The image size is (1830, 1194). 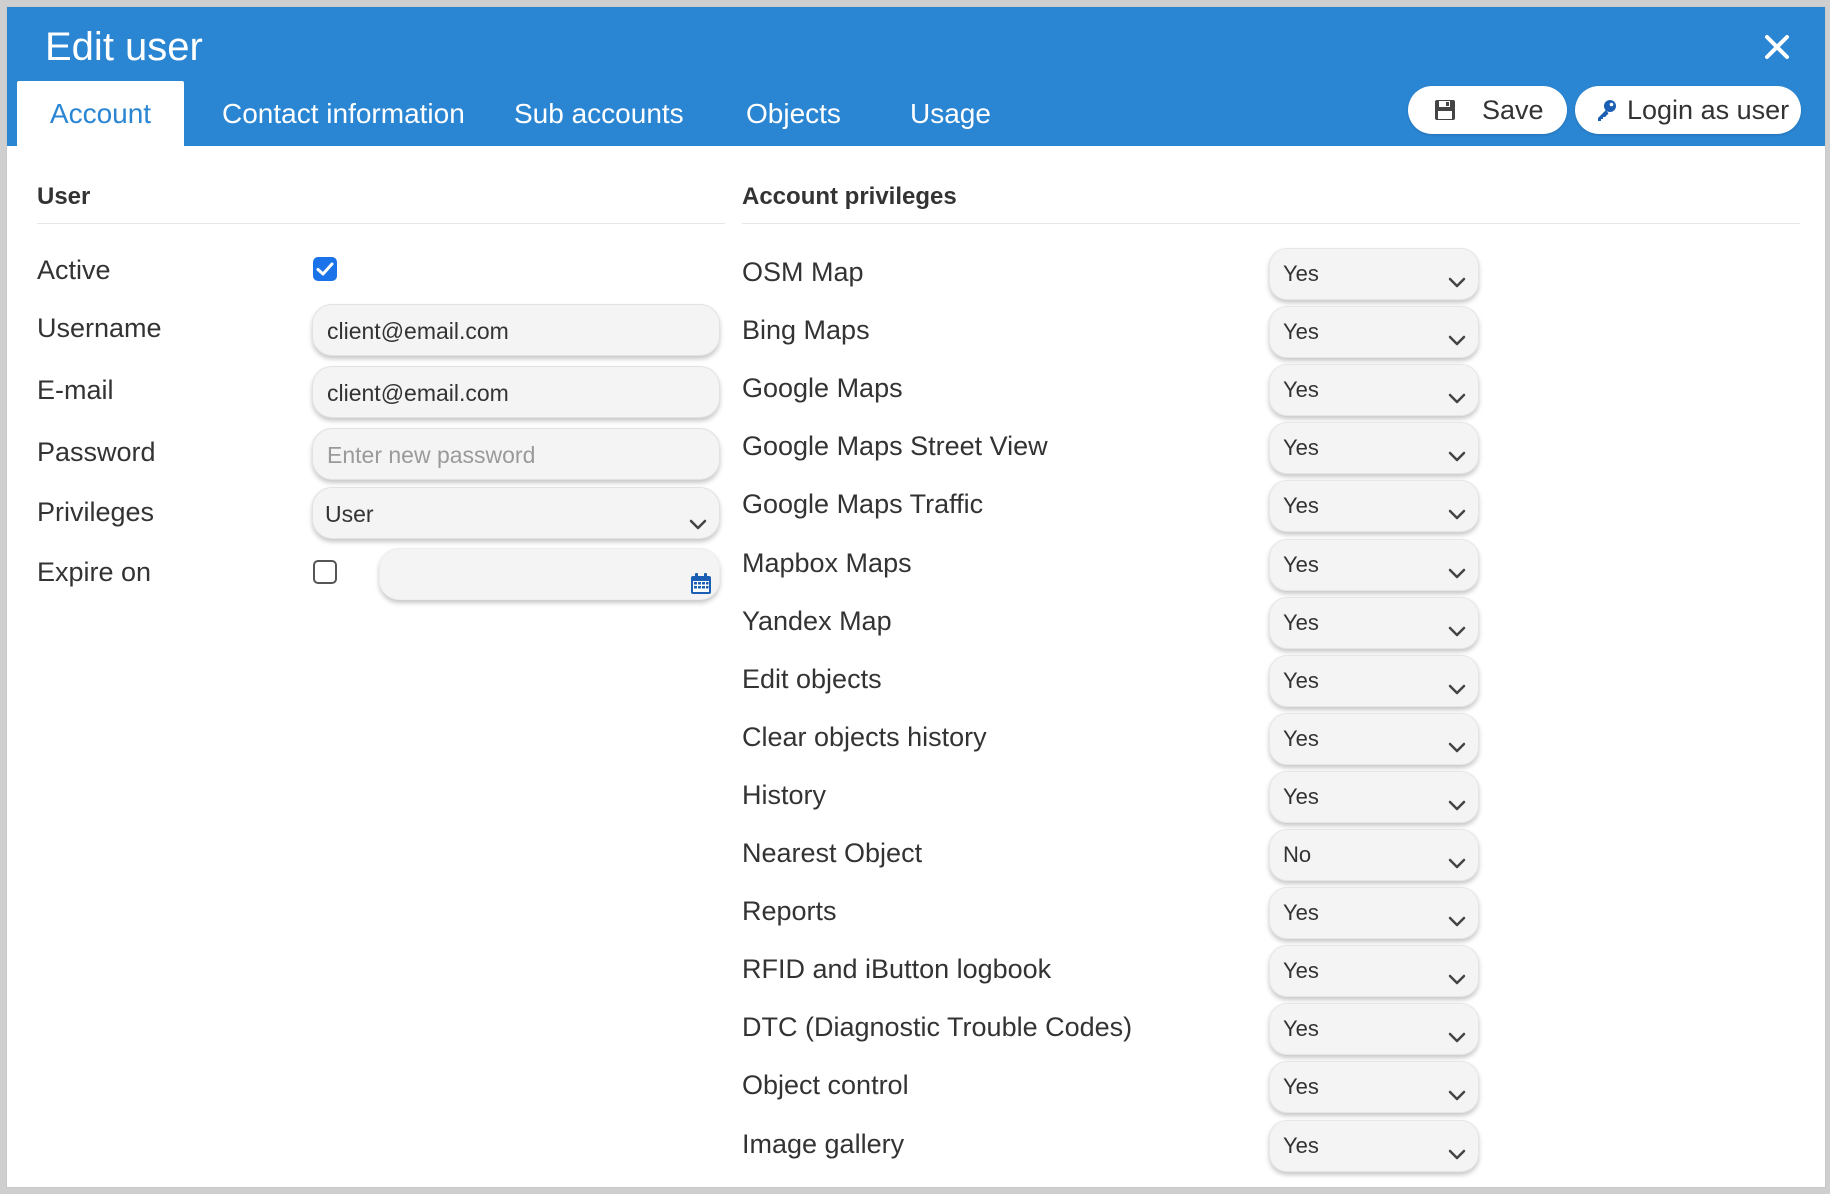 I want to click on email-label: E-mail, so click(x=75, y=390).